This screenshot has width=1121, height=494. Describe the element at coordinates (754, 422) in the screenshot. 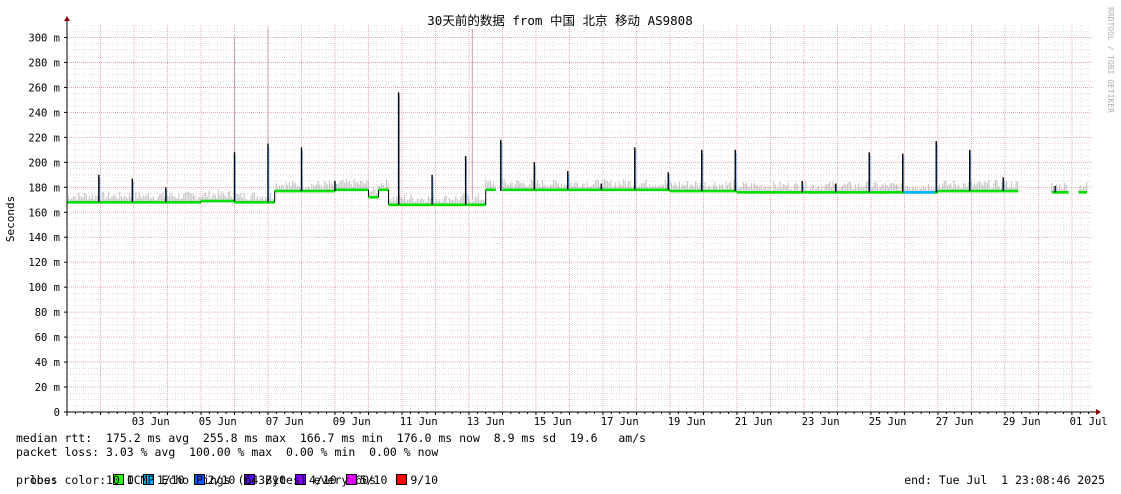

I see `x-tick-label: 21 Jun` at that location.